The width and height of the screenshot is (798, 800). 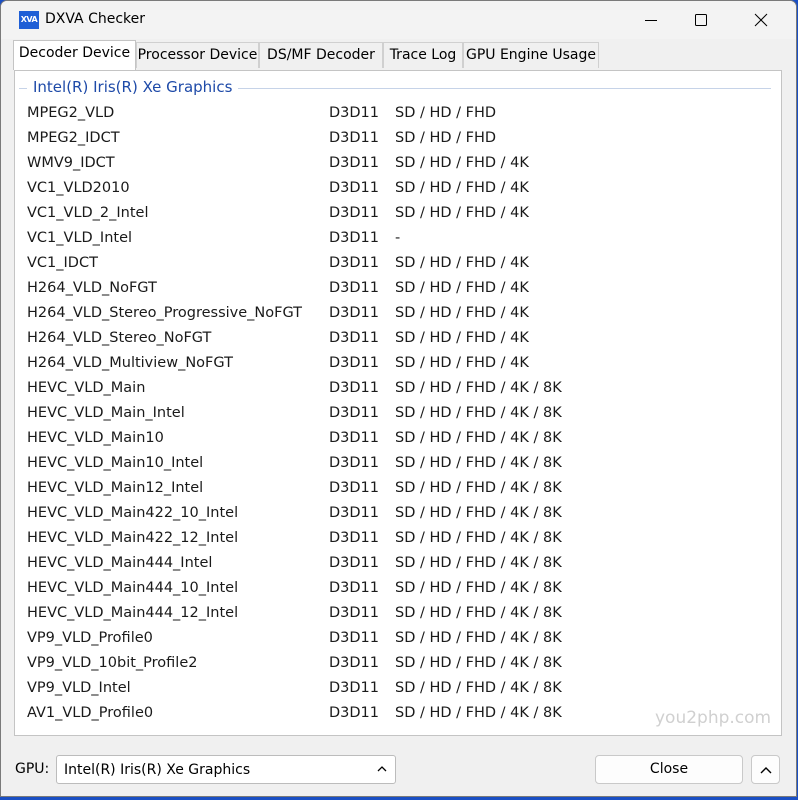 What do you see at coordinates (71, 163) in the screenshot?
I see `decoder-name: WMV9_IDCT` at bounding box center [71, 163].